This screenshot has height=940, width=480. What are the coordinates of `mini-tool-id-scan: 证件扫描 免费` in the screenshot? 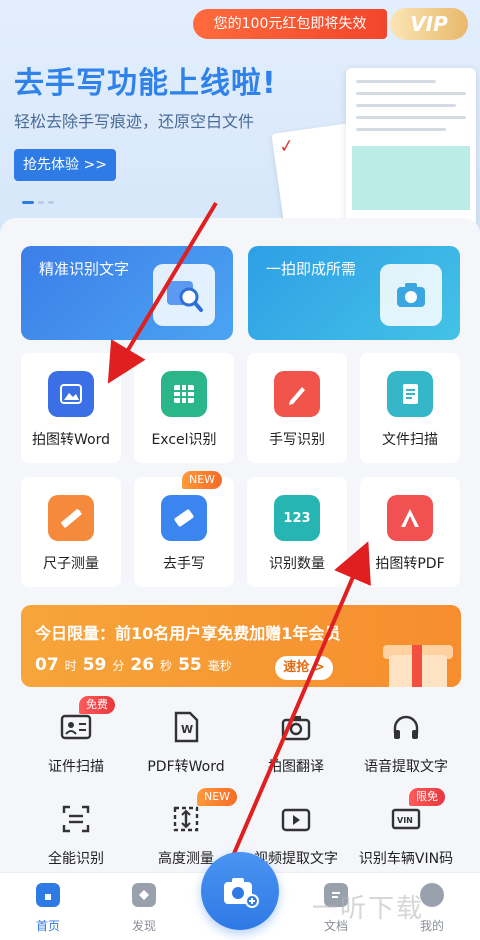 It's located at (76, 746).